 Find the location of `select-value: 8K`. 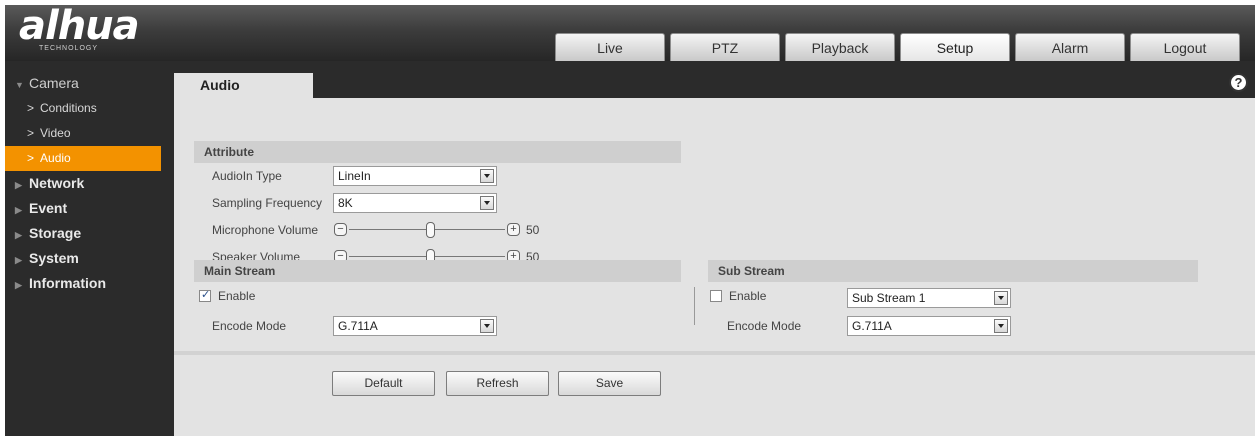

select-value: 8K is located at coordinates (345, 203).